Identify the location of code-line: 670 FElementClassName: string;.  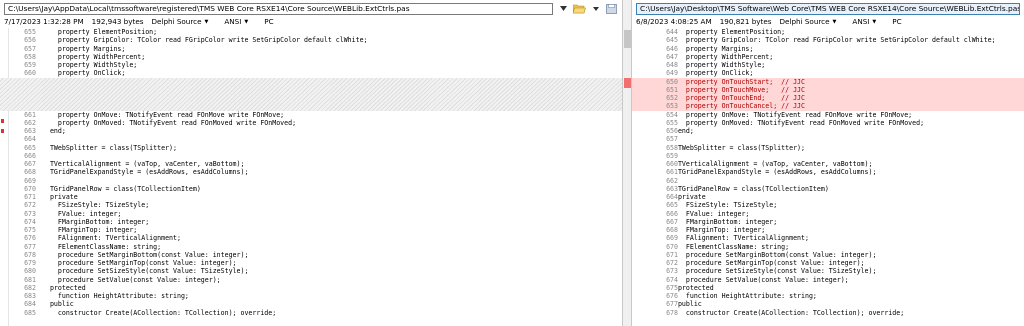
(828, 247).